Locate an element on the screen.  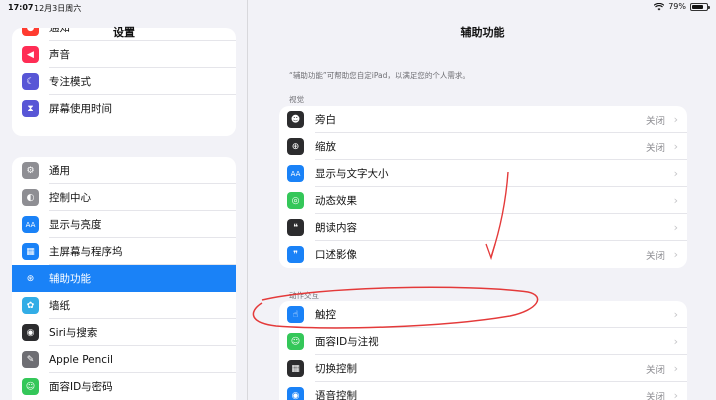
setting-row-speech: ❝ 朗读内容 › is located at coordinates (483, 227).